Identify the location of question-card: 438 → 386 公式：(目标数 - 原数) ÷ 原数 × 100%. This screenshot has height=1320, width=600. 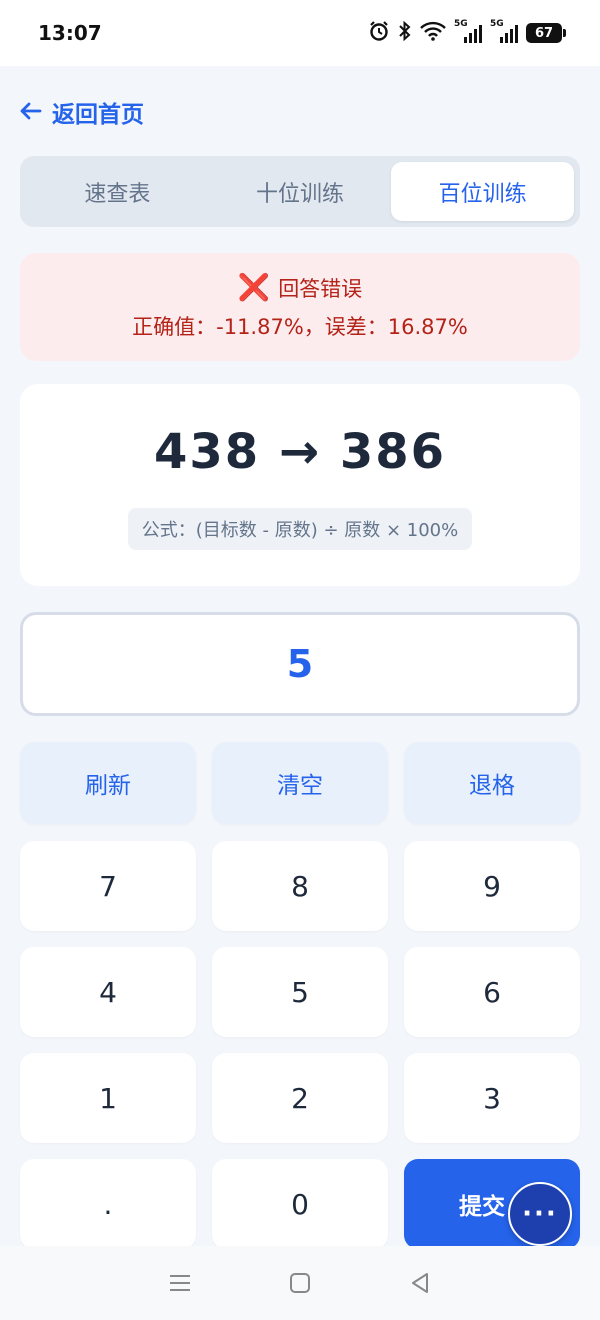
(300, 485).